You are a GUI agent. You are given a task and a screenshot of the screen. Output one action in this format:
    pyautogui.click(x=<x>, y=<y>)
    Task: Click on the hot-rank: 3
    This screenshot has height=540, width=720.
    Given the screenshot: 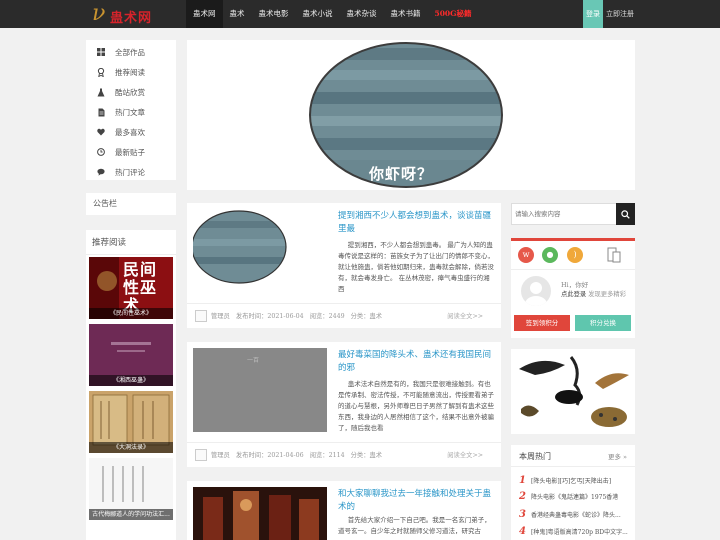 What is the action you would take?
    pyautogui.click(x=522, y=514)
    